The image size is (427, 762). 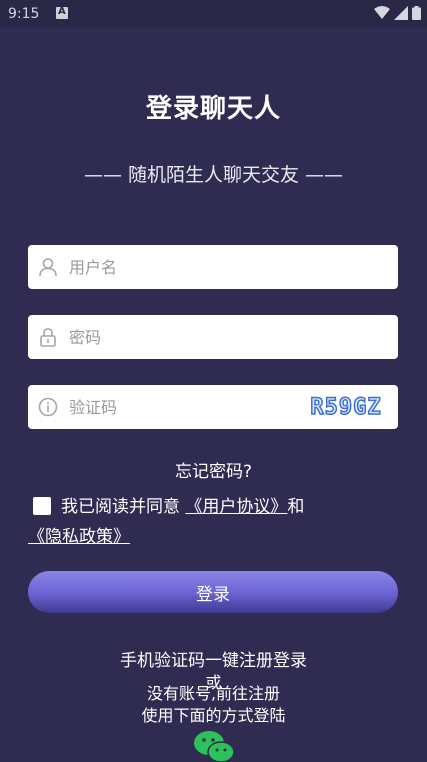 What do you see at coordinates (382, 12) in the screenshot?
I see `wifi-icon` at bounding box center [382, 12].